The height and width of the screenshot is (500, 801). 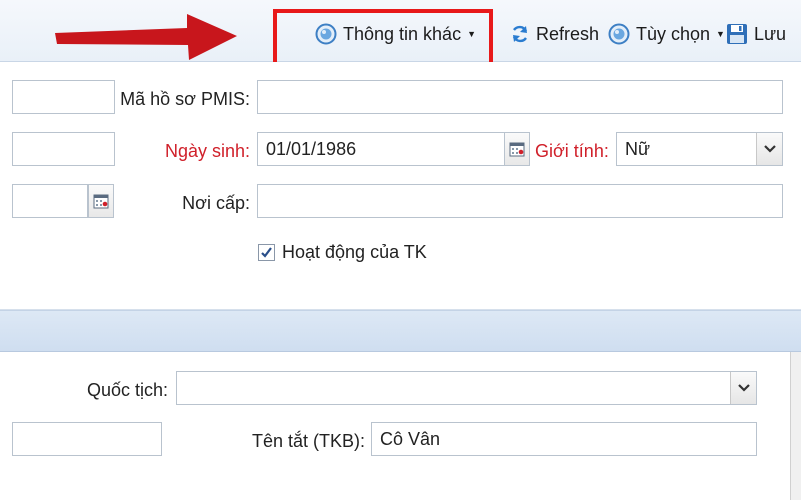 I want to click on nationality-label: Quốc tịch:, so click(x=127, y=390).